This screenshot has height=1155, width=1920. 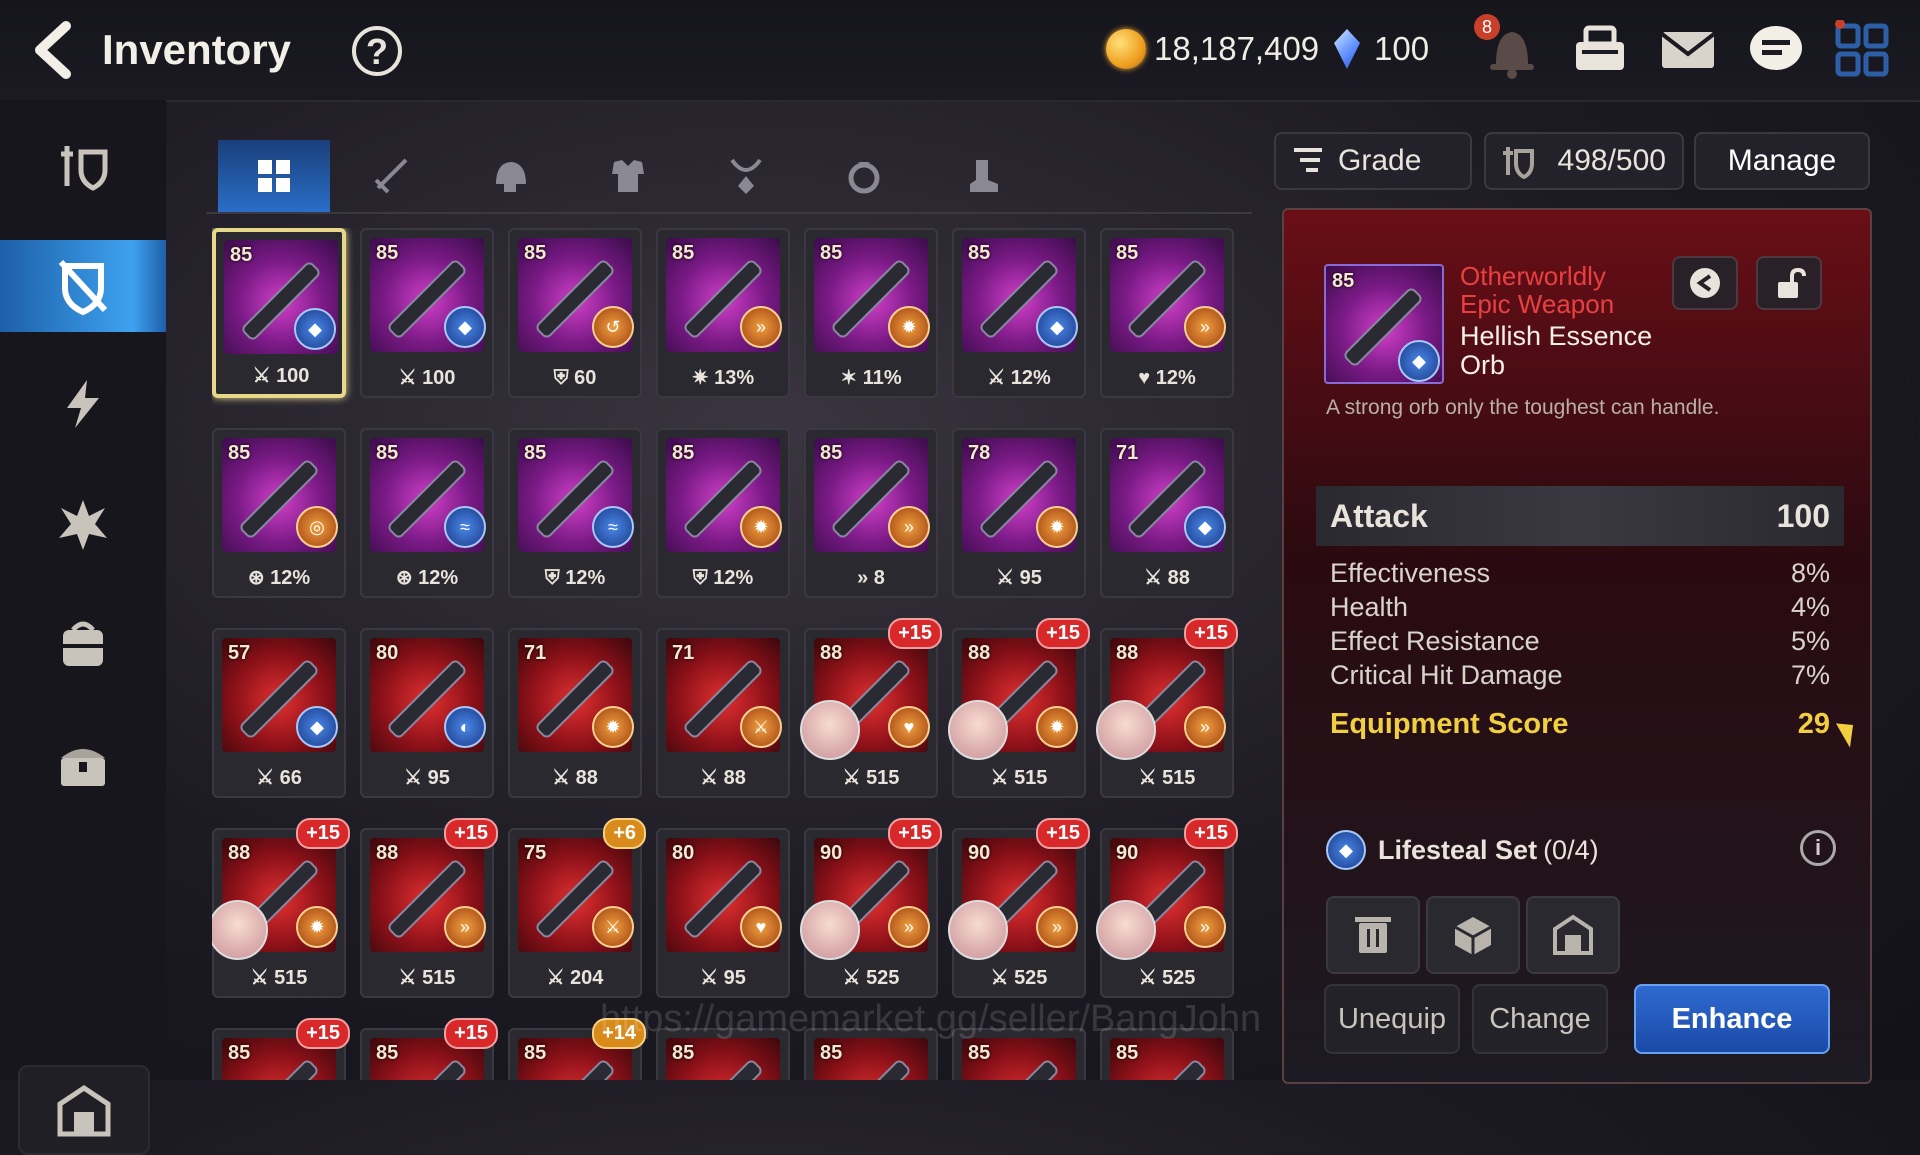 I want to click on menu-grid-icon, so click(x=1862, y=49).